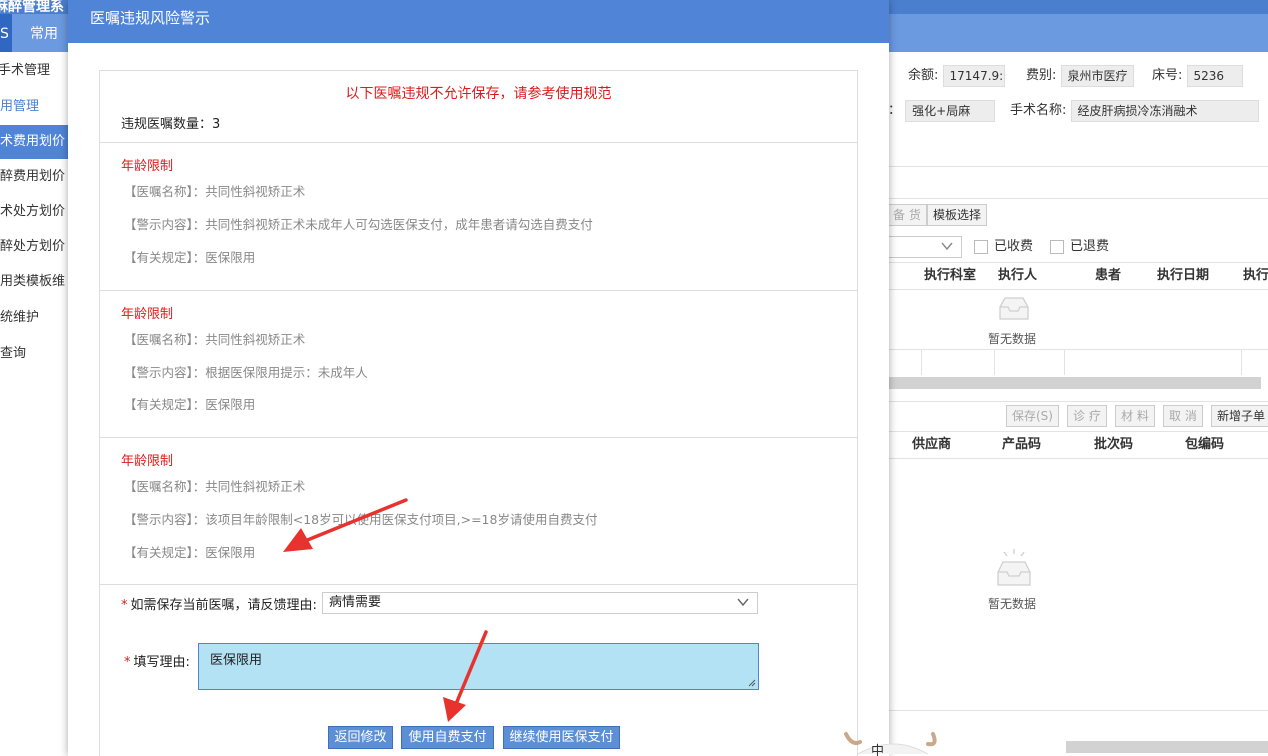  Describe the element at coordinates (1164, 110) in the screenshot. I see `surgery-name-value: 经皮肝病损冷冻消融术` at that location.